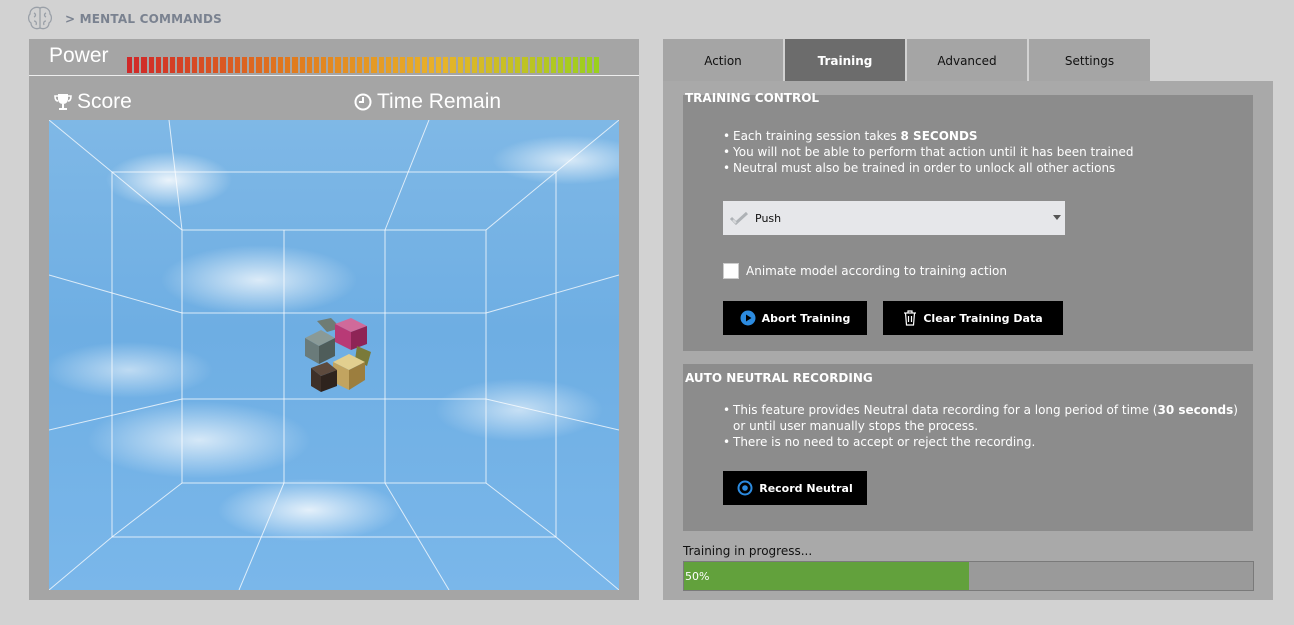 Image resolution: width=1294 pixels, height=625 pixels. What do you see at coordinates (739, 218) in the screenshot?
I see `checkmark-icon` at bounding box center [739, 218].